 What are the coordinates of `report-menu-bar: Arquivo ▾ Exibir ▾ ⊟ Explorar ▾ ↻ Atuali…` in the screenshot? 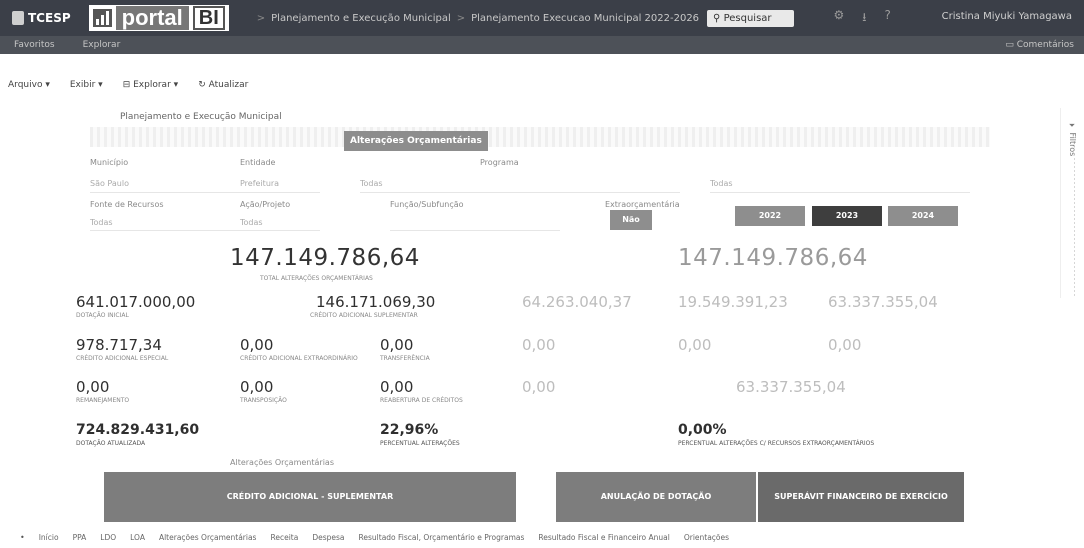 It's located at (124, 87).